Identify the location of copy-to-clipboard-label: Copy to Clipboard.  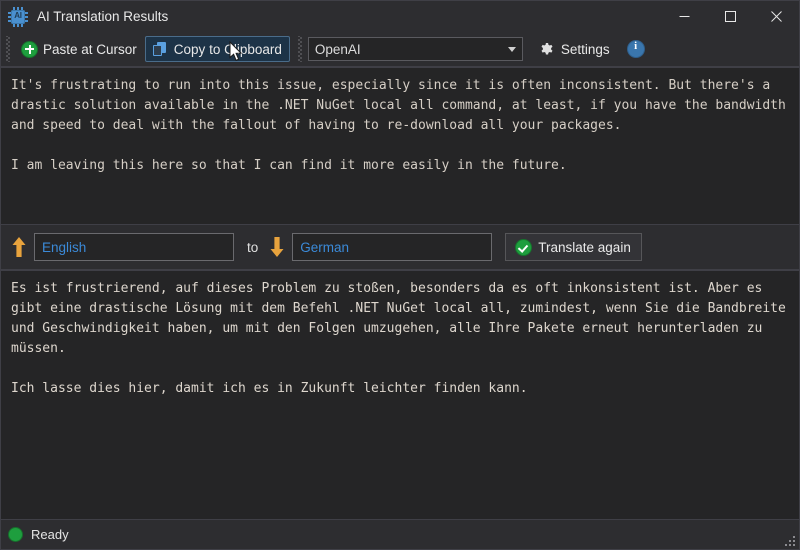
(227, 49).